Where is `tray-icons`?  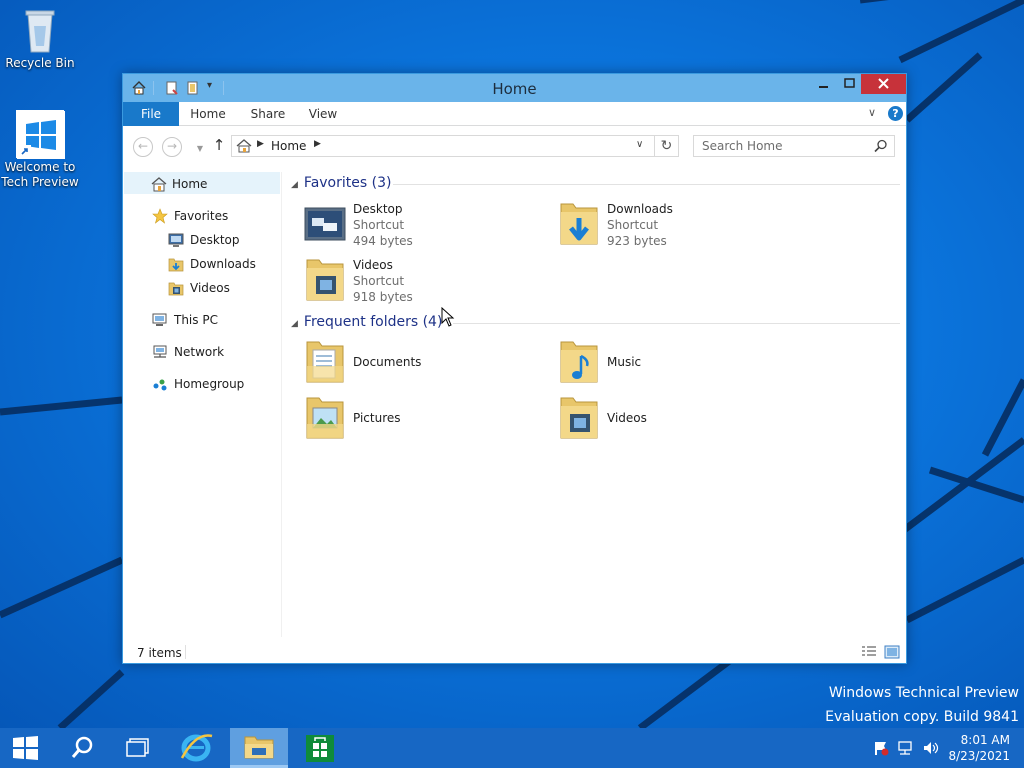
tray-icons is located at coordinates (907, 748).